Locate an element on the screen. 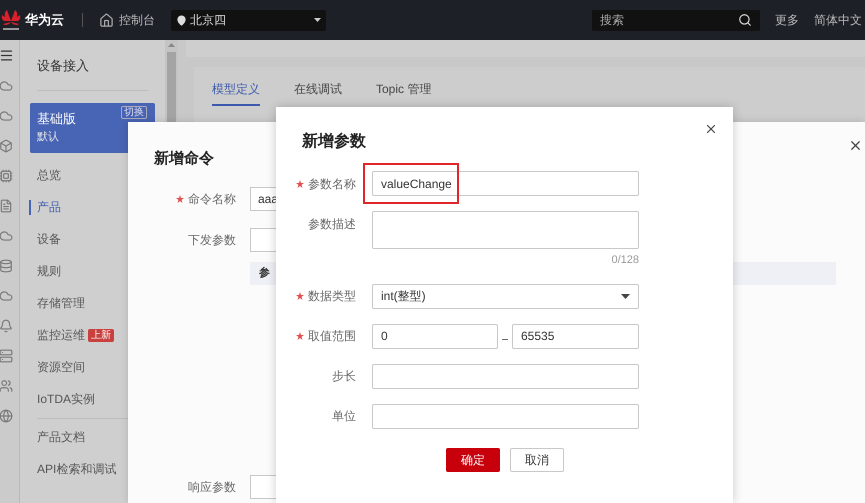  search-icon is located at coordinates (745, 20).